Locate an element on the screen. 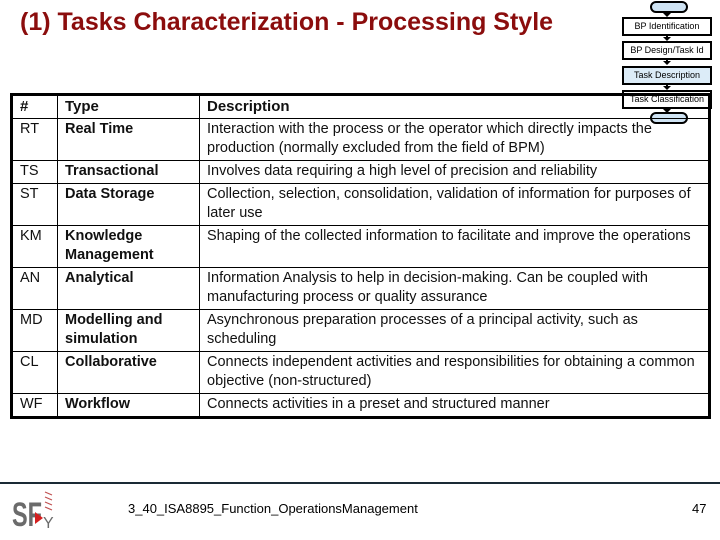 This screenshot has height=540, width=720. flowchart-start-terminator is located at coordinates (669, 7).